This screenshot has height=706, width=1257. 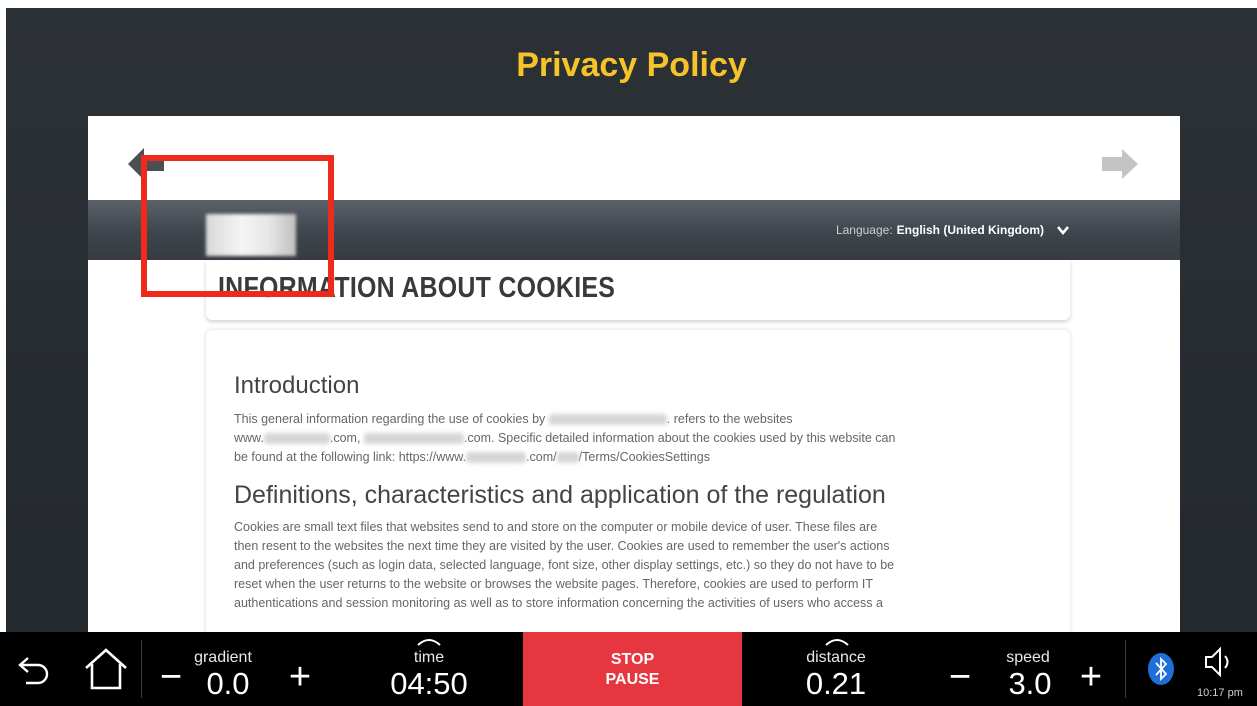 I want to click on pause-label: PAUSE, so click(x=632, y=679).